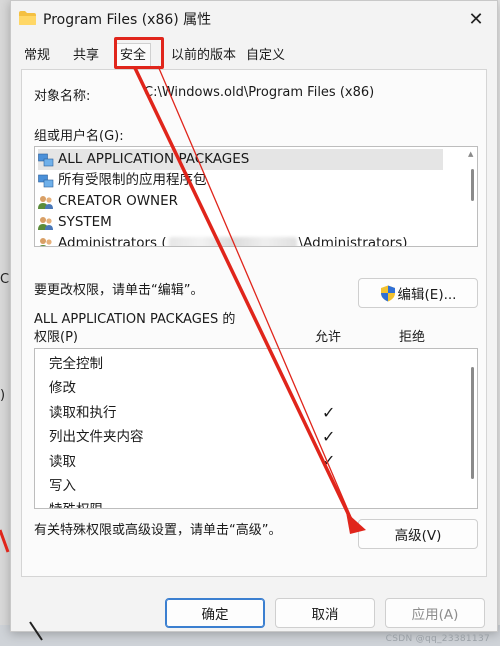 The image size is (500, 646). I want to click on tab-sharing: 共享, so click(86, 56).